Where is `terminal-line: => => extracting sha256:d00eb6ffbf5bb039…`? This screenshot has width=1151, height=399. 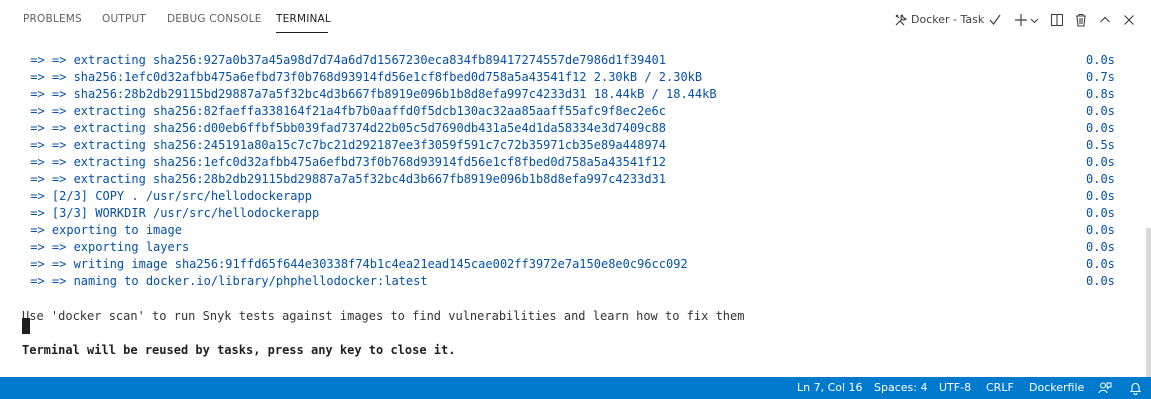 terminal-line: => => extracting sha256:d00eb6ffbf5bb039… is located at coordinates (344, 128).